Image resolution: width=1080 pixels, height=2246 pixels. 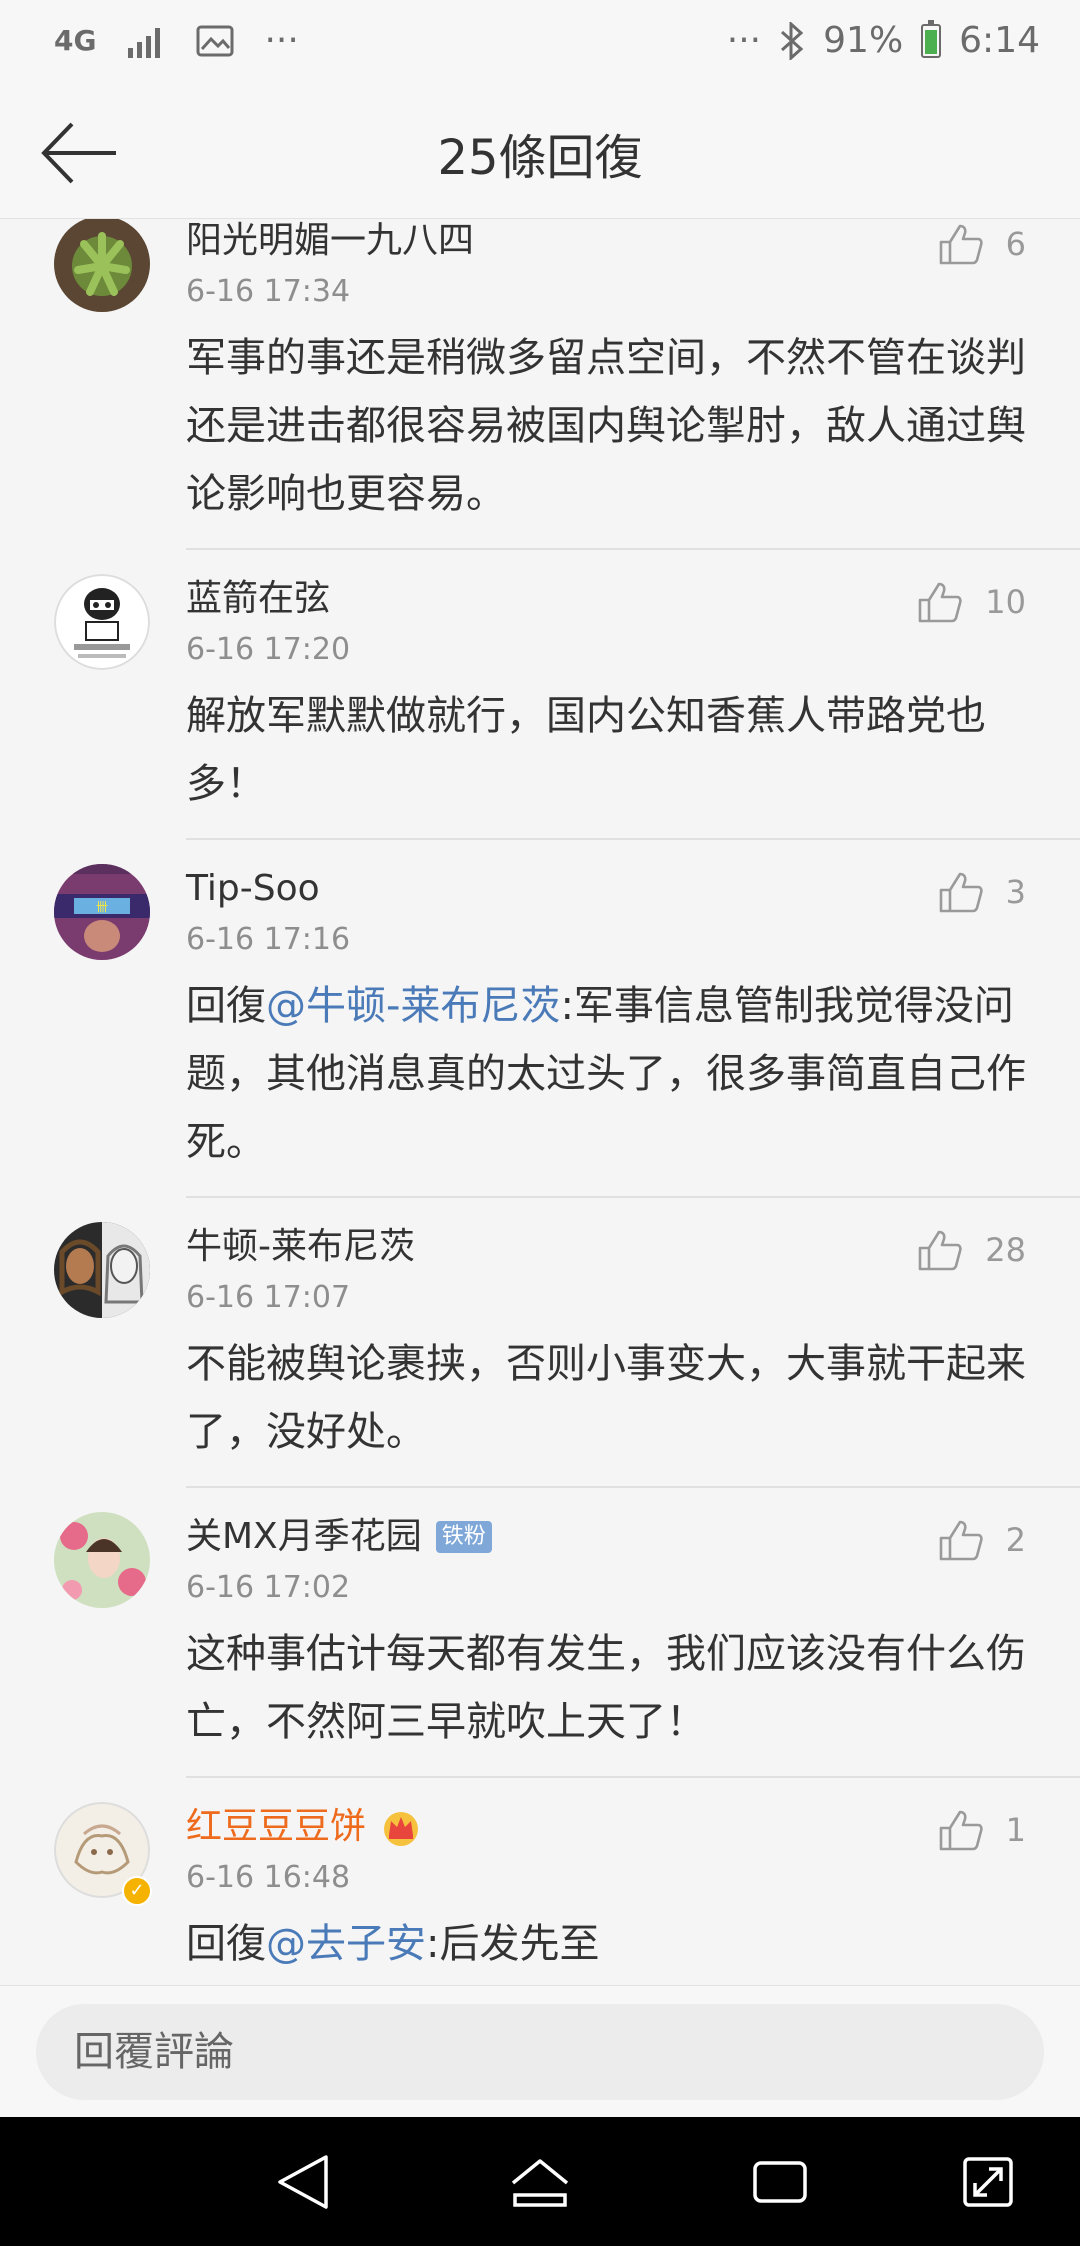 I want to click on mention-link: @牛顿-莱布尼茨, so click(x=413, y=1006).